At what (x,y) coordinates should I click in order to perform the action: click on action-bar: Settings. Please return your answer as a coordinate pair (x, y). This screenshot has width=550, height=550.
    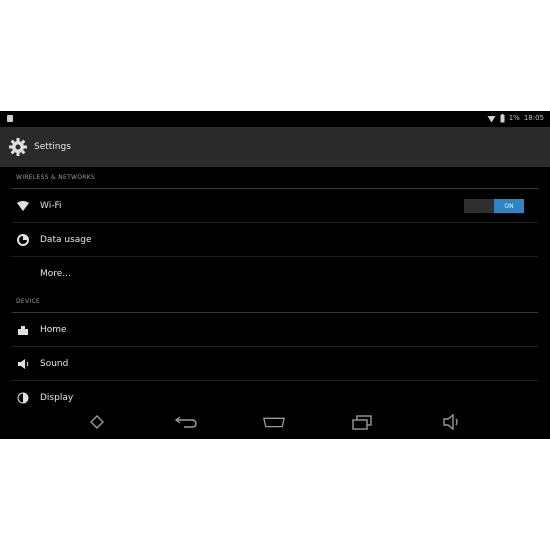
    Looking at the image, I should click on (275, 147).